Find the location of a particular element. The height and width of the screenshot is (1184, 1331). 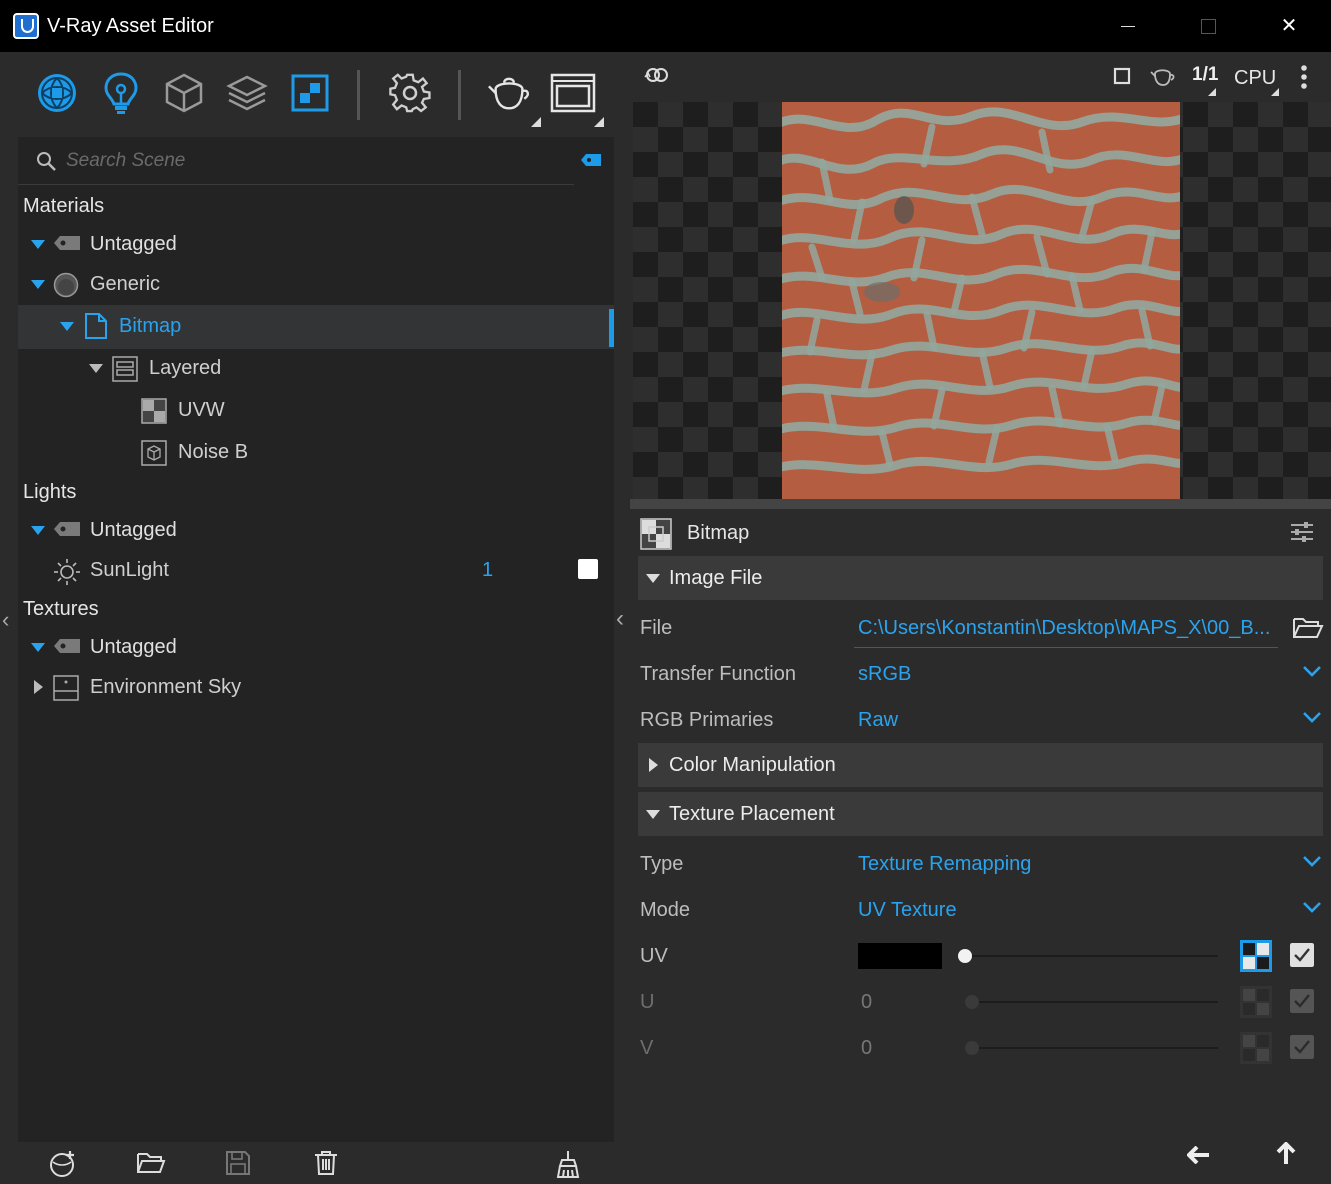

preview-splitter is located at coordinates (980, 504).